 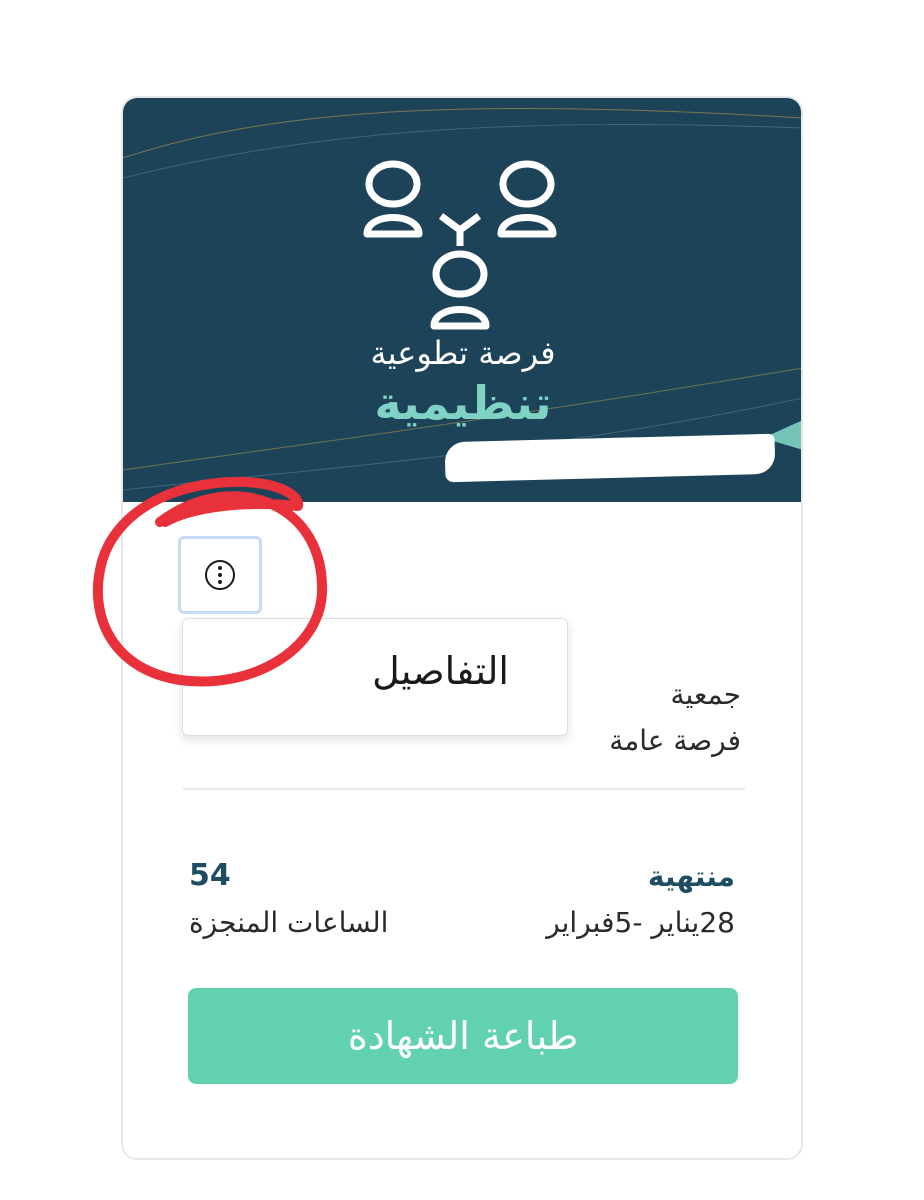 I want to click on options-dropdown: التفاصيل, so click(x=375, y=677).